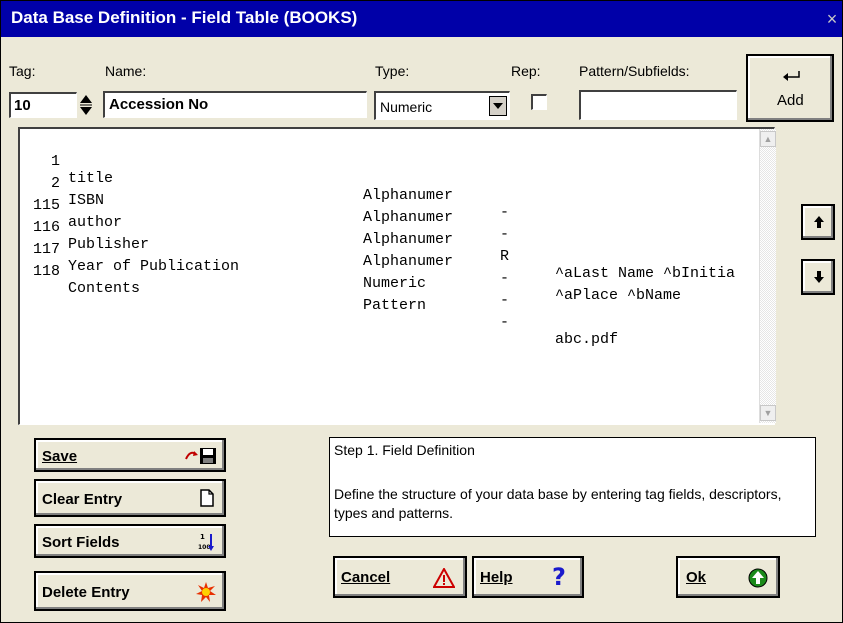  What do you see at coordinates (758, 578) in the screenshot?
I see `green-up-arrow-icon` at bounding box center [758, 578].